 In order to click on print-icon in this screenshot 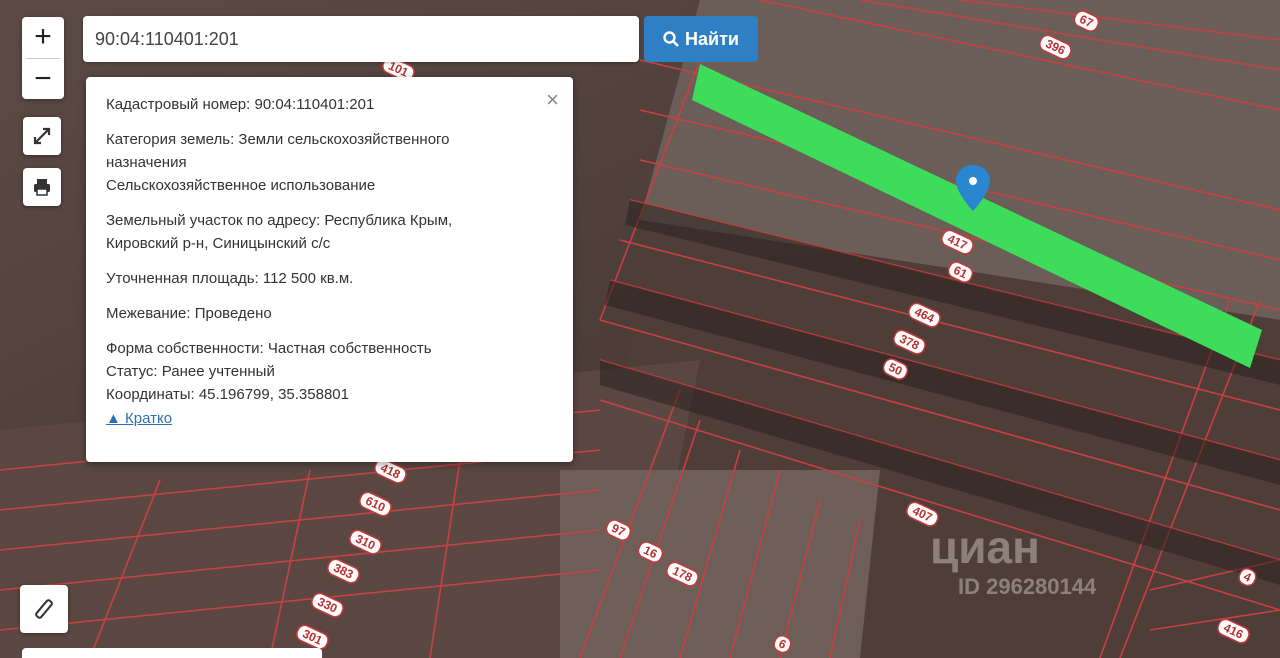, I will do `click(42, 187)`.